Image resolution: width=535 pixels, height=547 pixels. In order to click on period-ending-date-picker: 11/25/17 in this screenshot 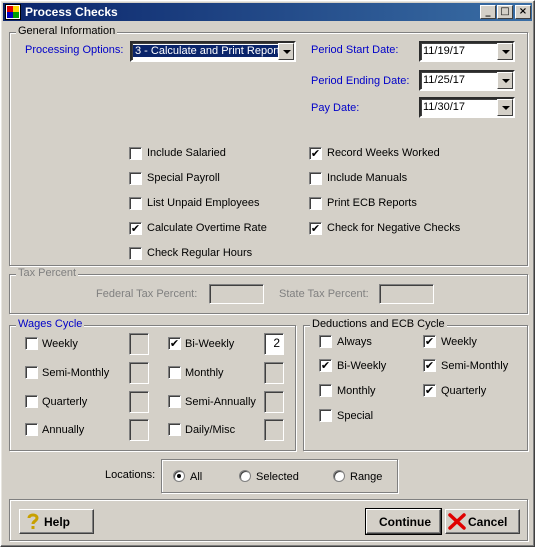, I will do `click(467, 80)`.